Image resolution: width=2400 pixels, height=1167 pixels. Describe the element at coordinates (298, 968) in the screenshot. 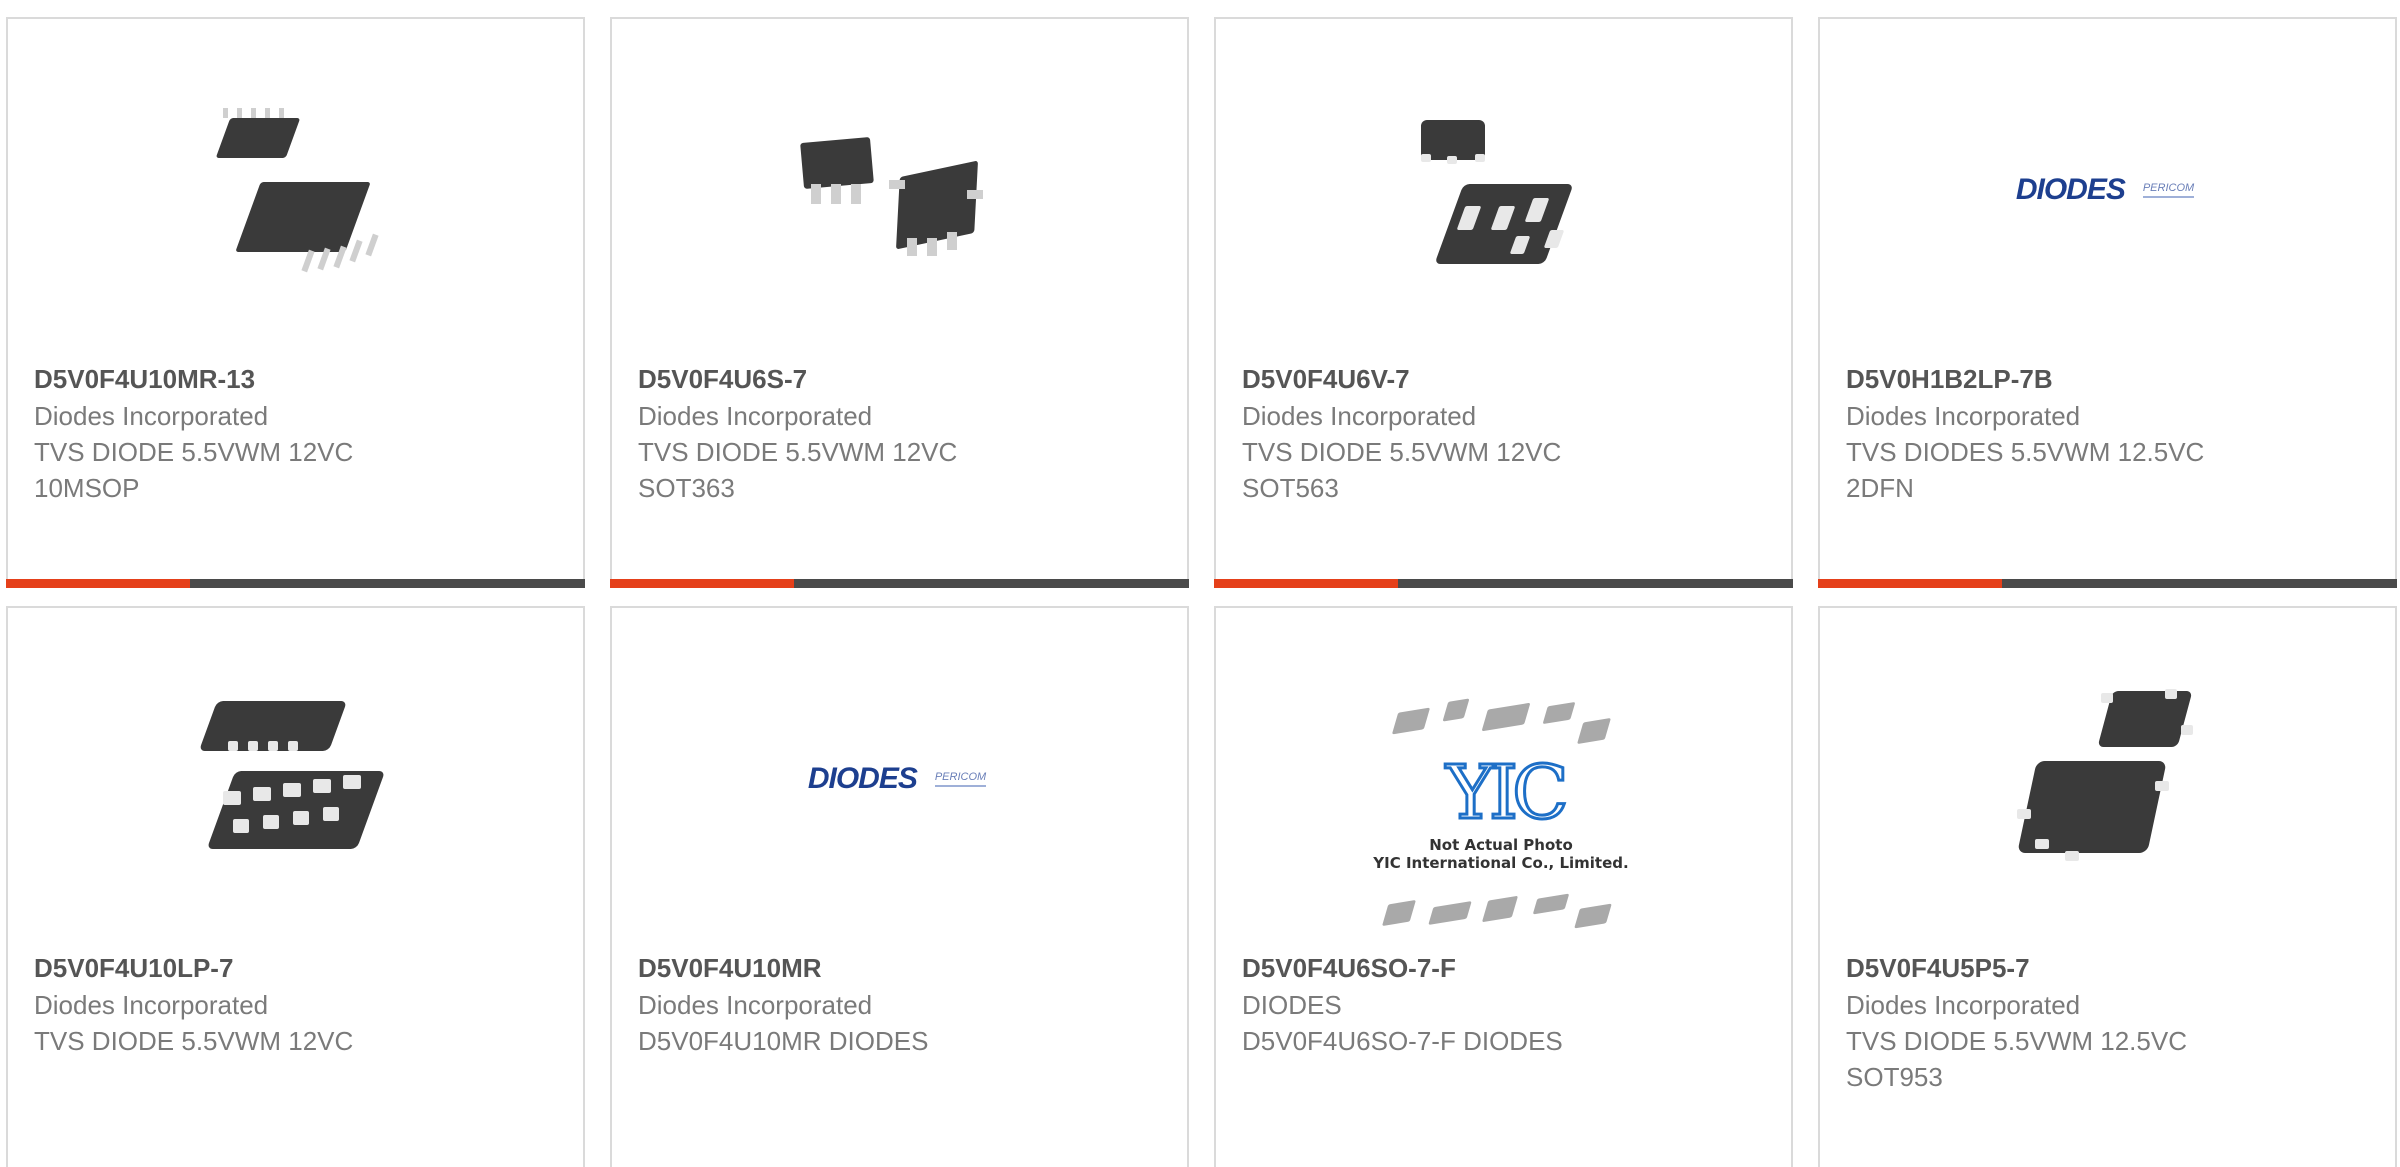

I see `part-number: D5V0F4U10LP-7` at that location.